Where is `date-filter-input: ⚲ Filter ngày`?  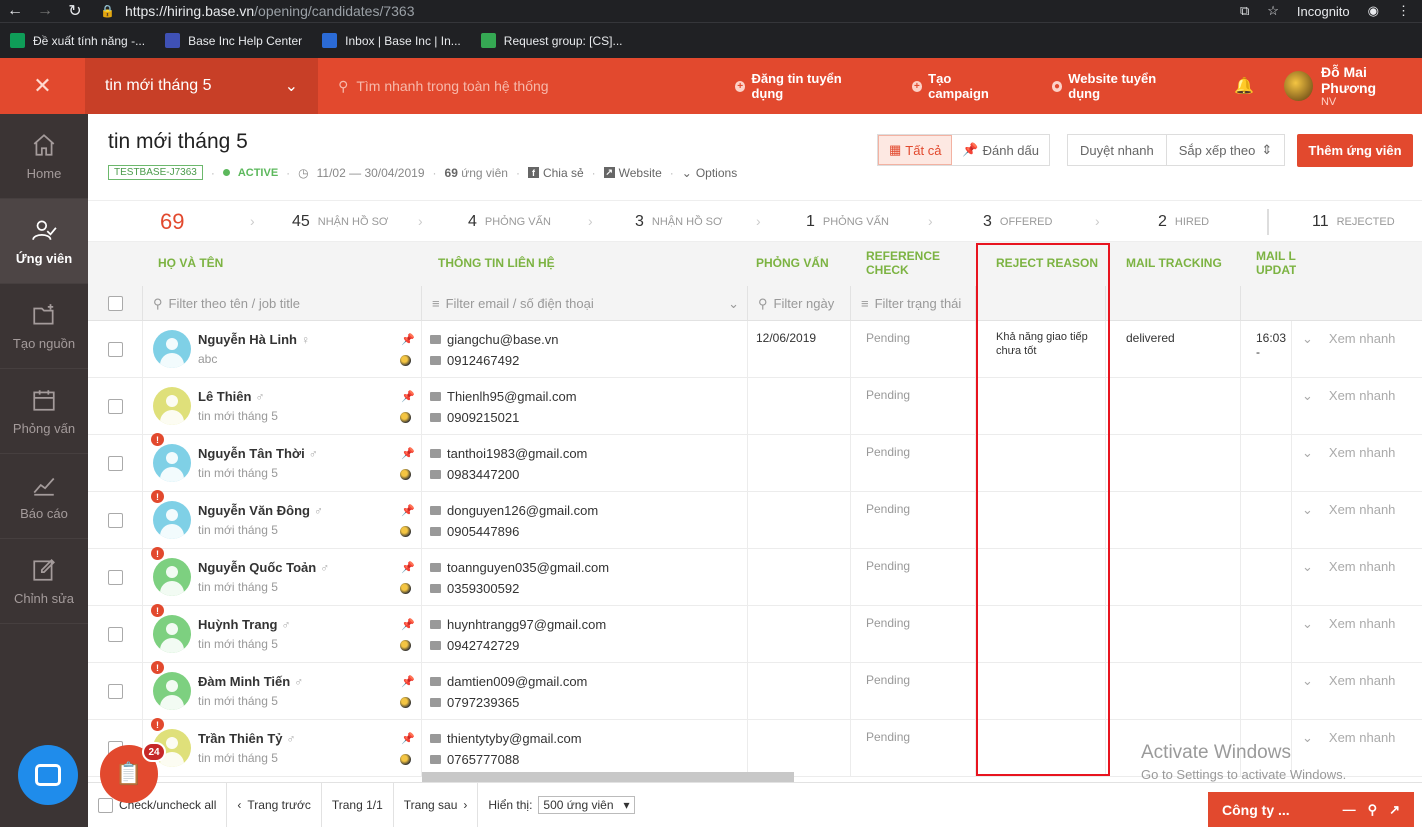 date-filter-input: ⚲ Filter ngày is located at coordinates (799, 303).